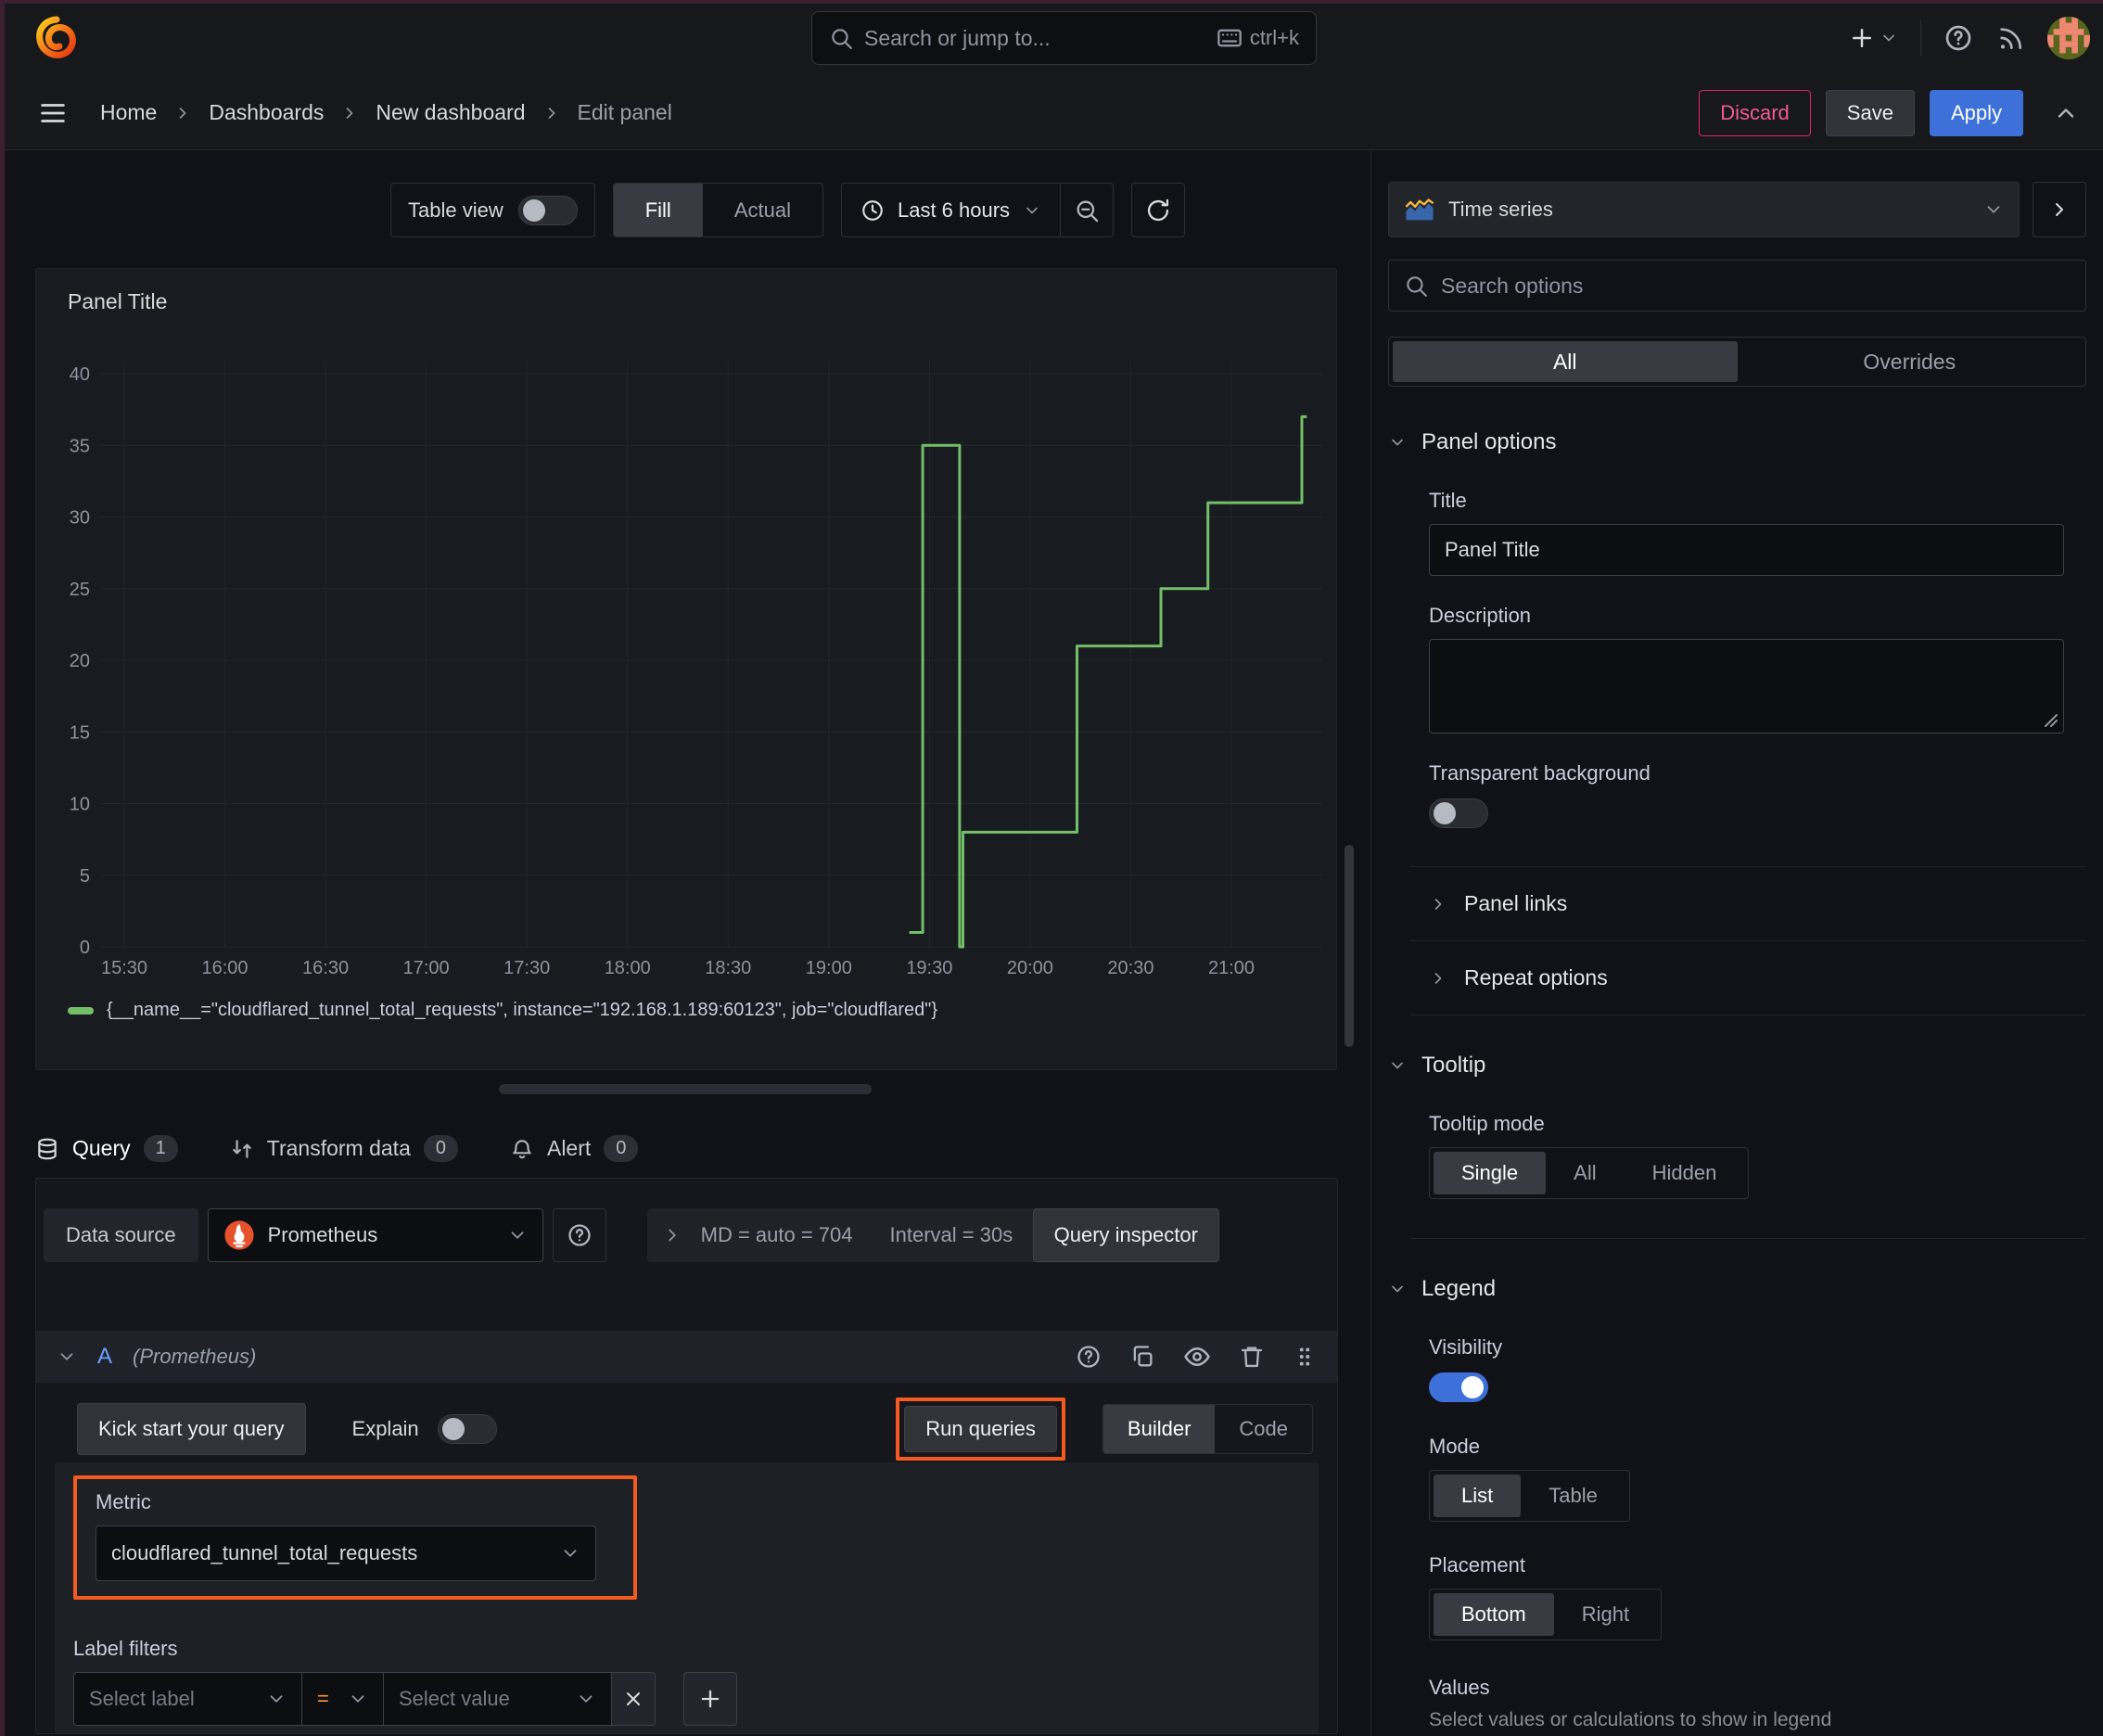 This screenshot has height=1736, width=2103. Describe the element at coordinates (106, 1148) in the screenshot. I see `tab-query: Query 1` at that location.